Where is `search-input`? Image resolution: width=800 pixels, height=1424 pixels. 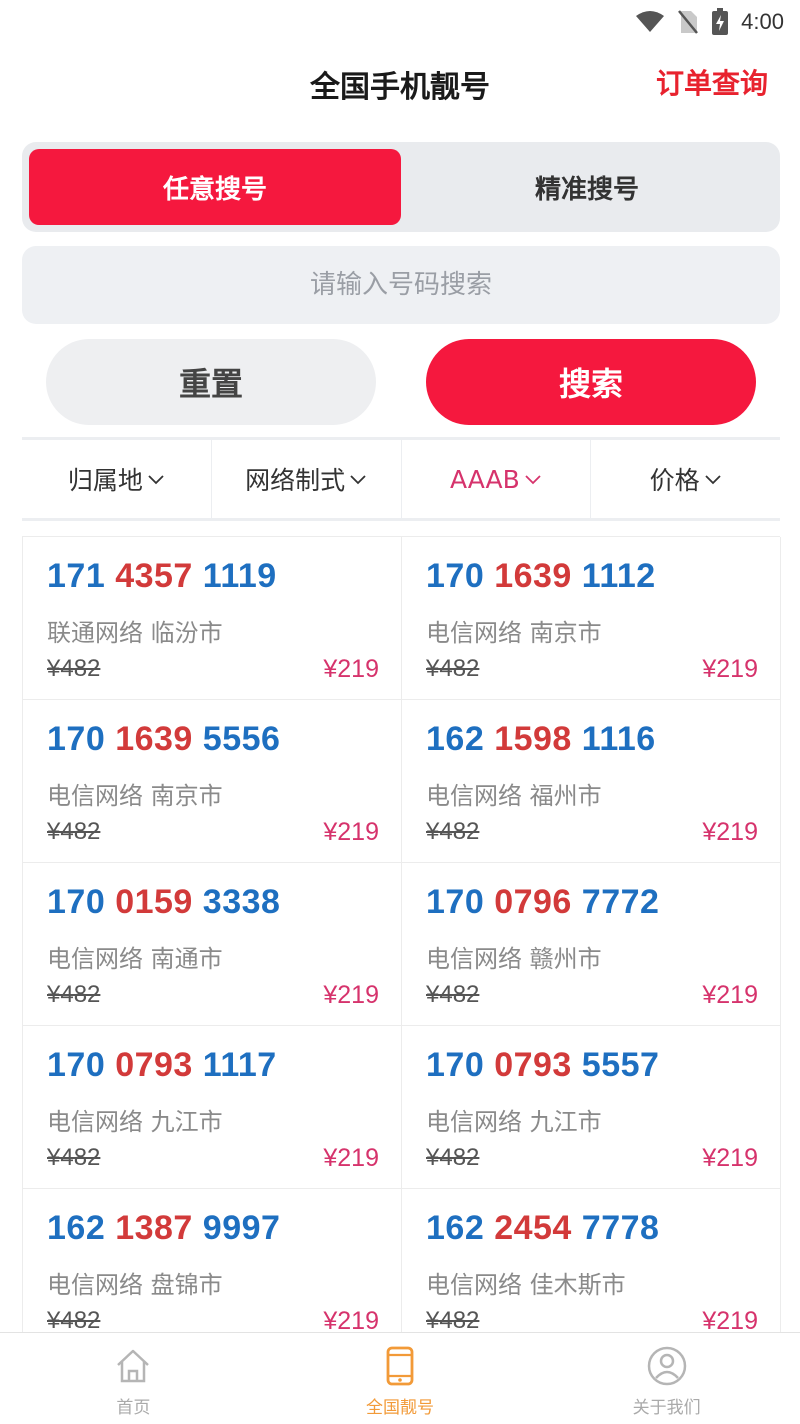 search-input is located at coordinates (401, 285).